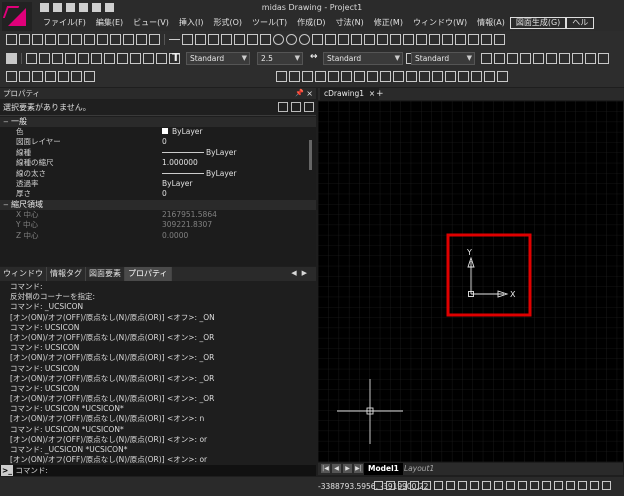 The width and height of the screenshot is (624, 496). I want to click on menu-info: 情報(A), so click(491, 23).